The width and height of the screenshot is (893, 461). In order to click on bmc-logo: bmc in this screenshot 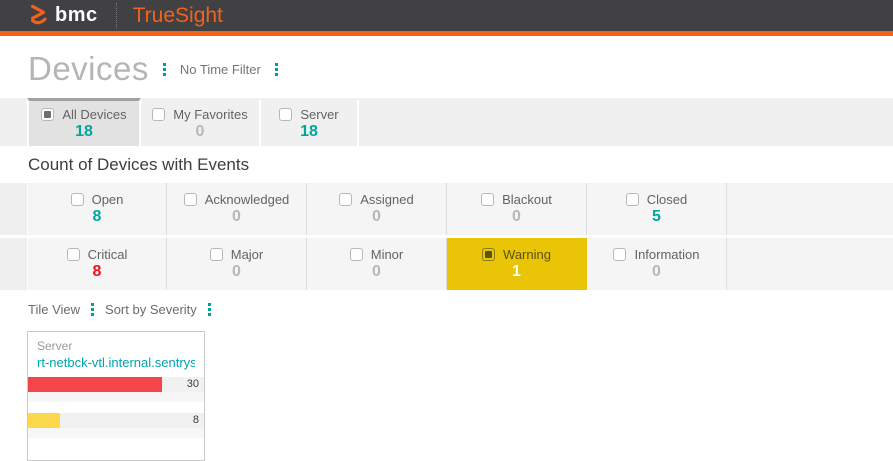, I will do `click(63, 16)`.